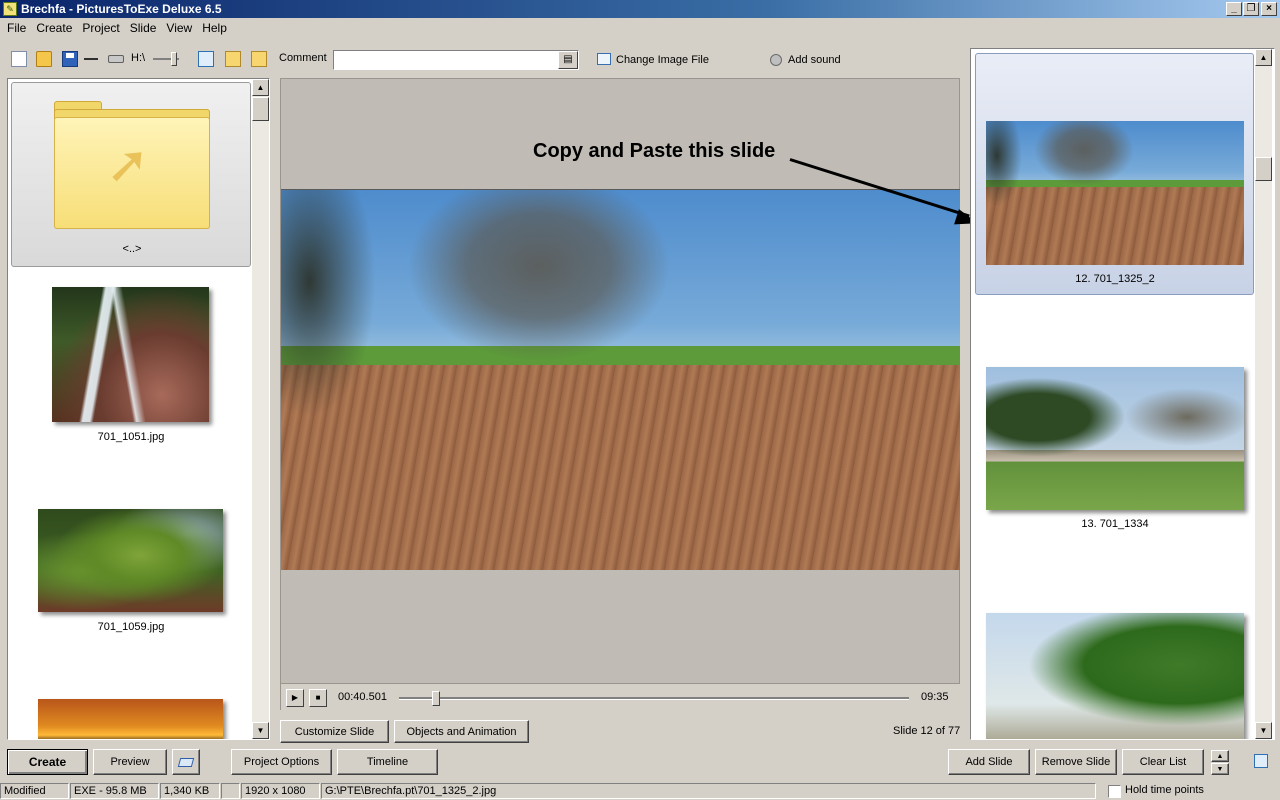 Image resolution: width=1280 pixels, height=800 pixels. What do you see at coordinates (16, 28) in the screenshot?
I see `menu-file: File` at bounding box center [16, 28].